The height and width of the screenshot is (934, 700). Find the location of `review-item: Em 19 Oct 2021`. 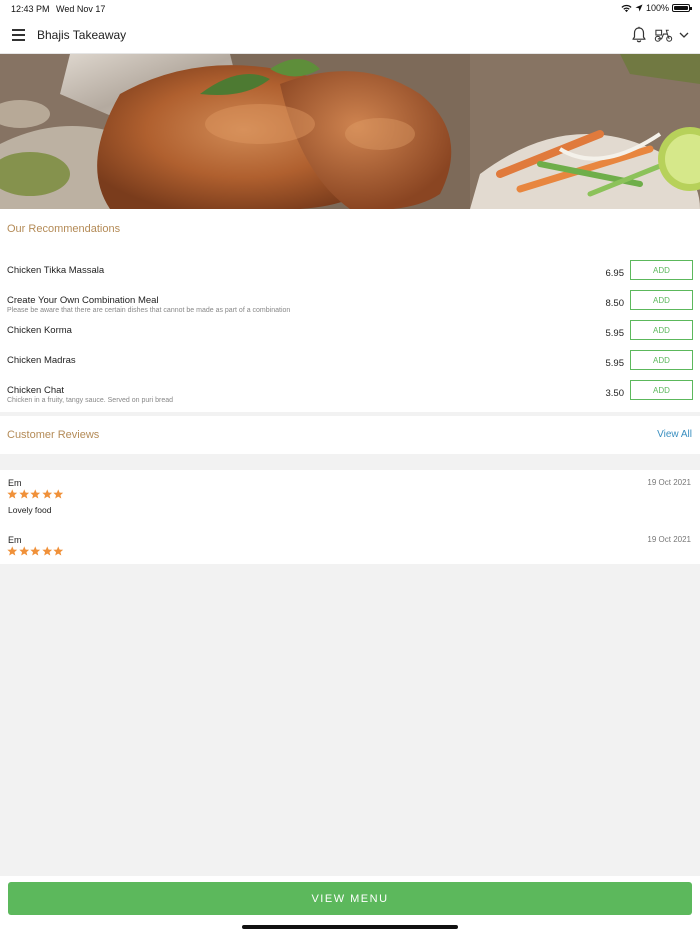

review-item: Em 19 Oct 2021 is located at coordinates (350, 549).